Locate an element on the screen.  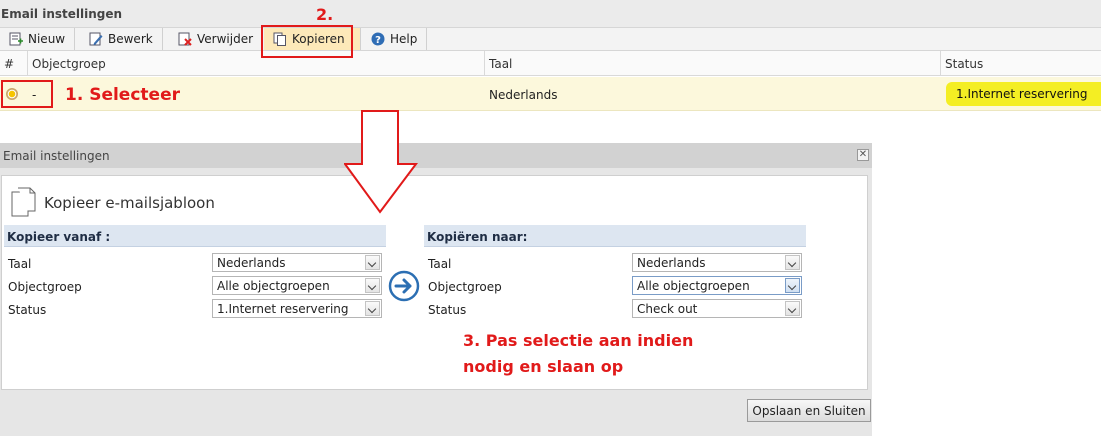
from-objectgroup-select: Alle objectgroepen is located at coordinates (297, 285).